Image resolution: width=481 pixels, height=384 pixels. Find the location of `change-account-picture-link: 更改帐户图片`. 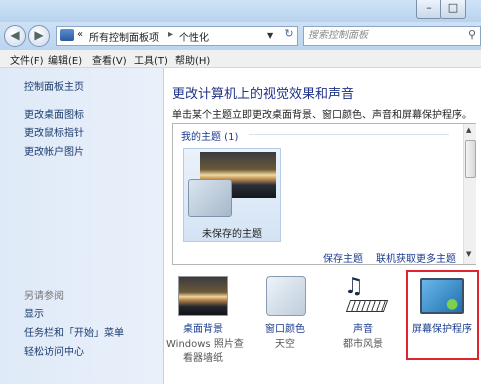

change-account-picture-link: 更改帐户图片 is located at coordinates (54, 150).